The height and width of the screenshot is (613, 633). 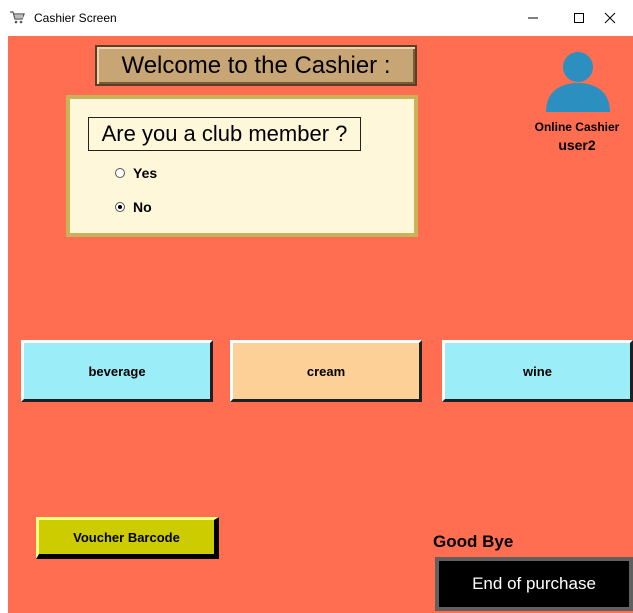 I want to click on member-yes-radio, so click(x=120, y=173).